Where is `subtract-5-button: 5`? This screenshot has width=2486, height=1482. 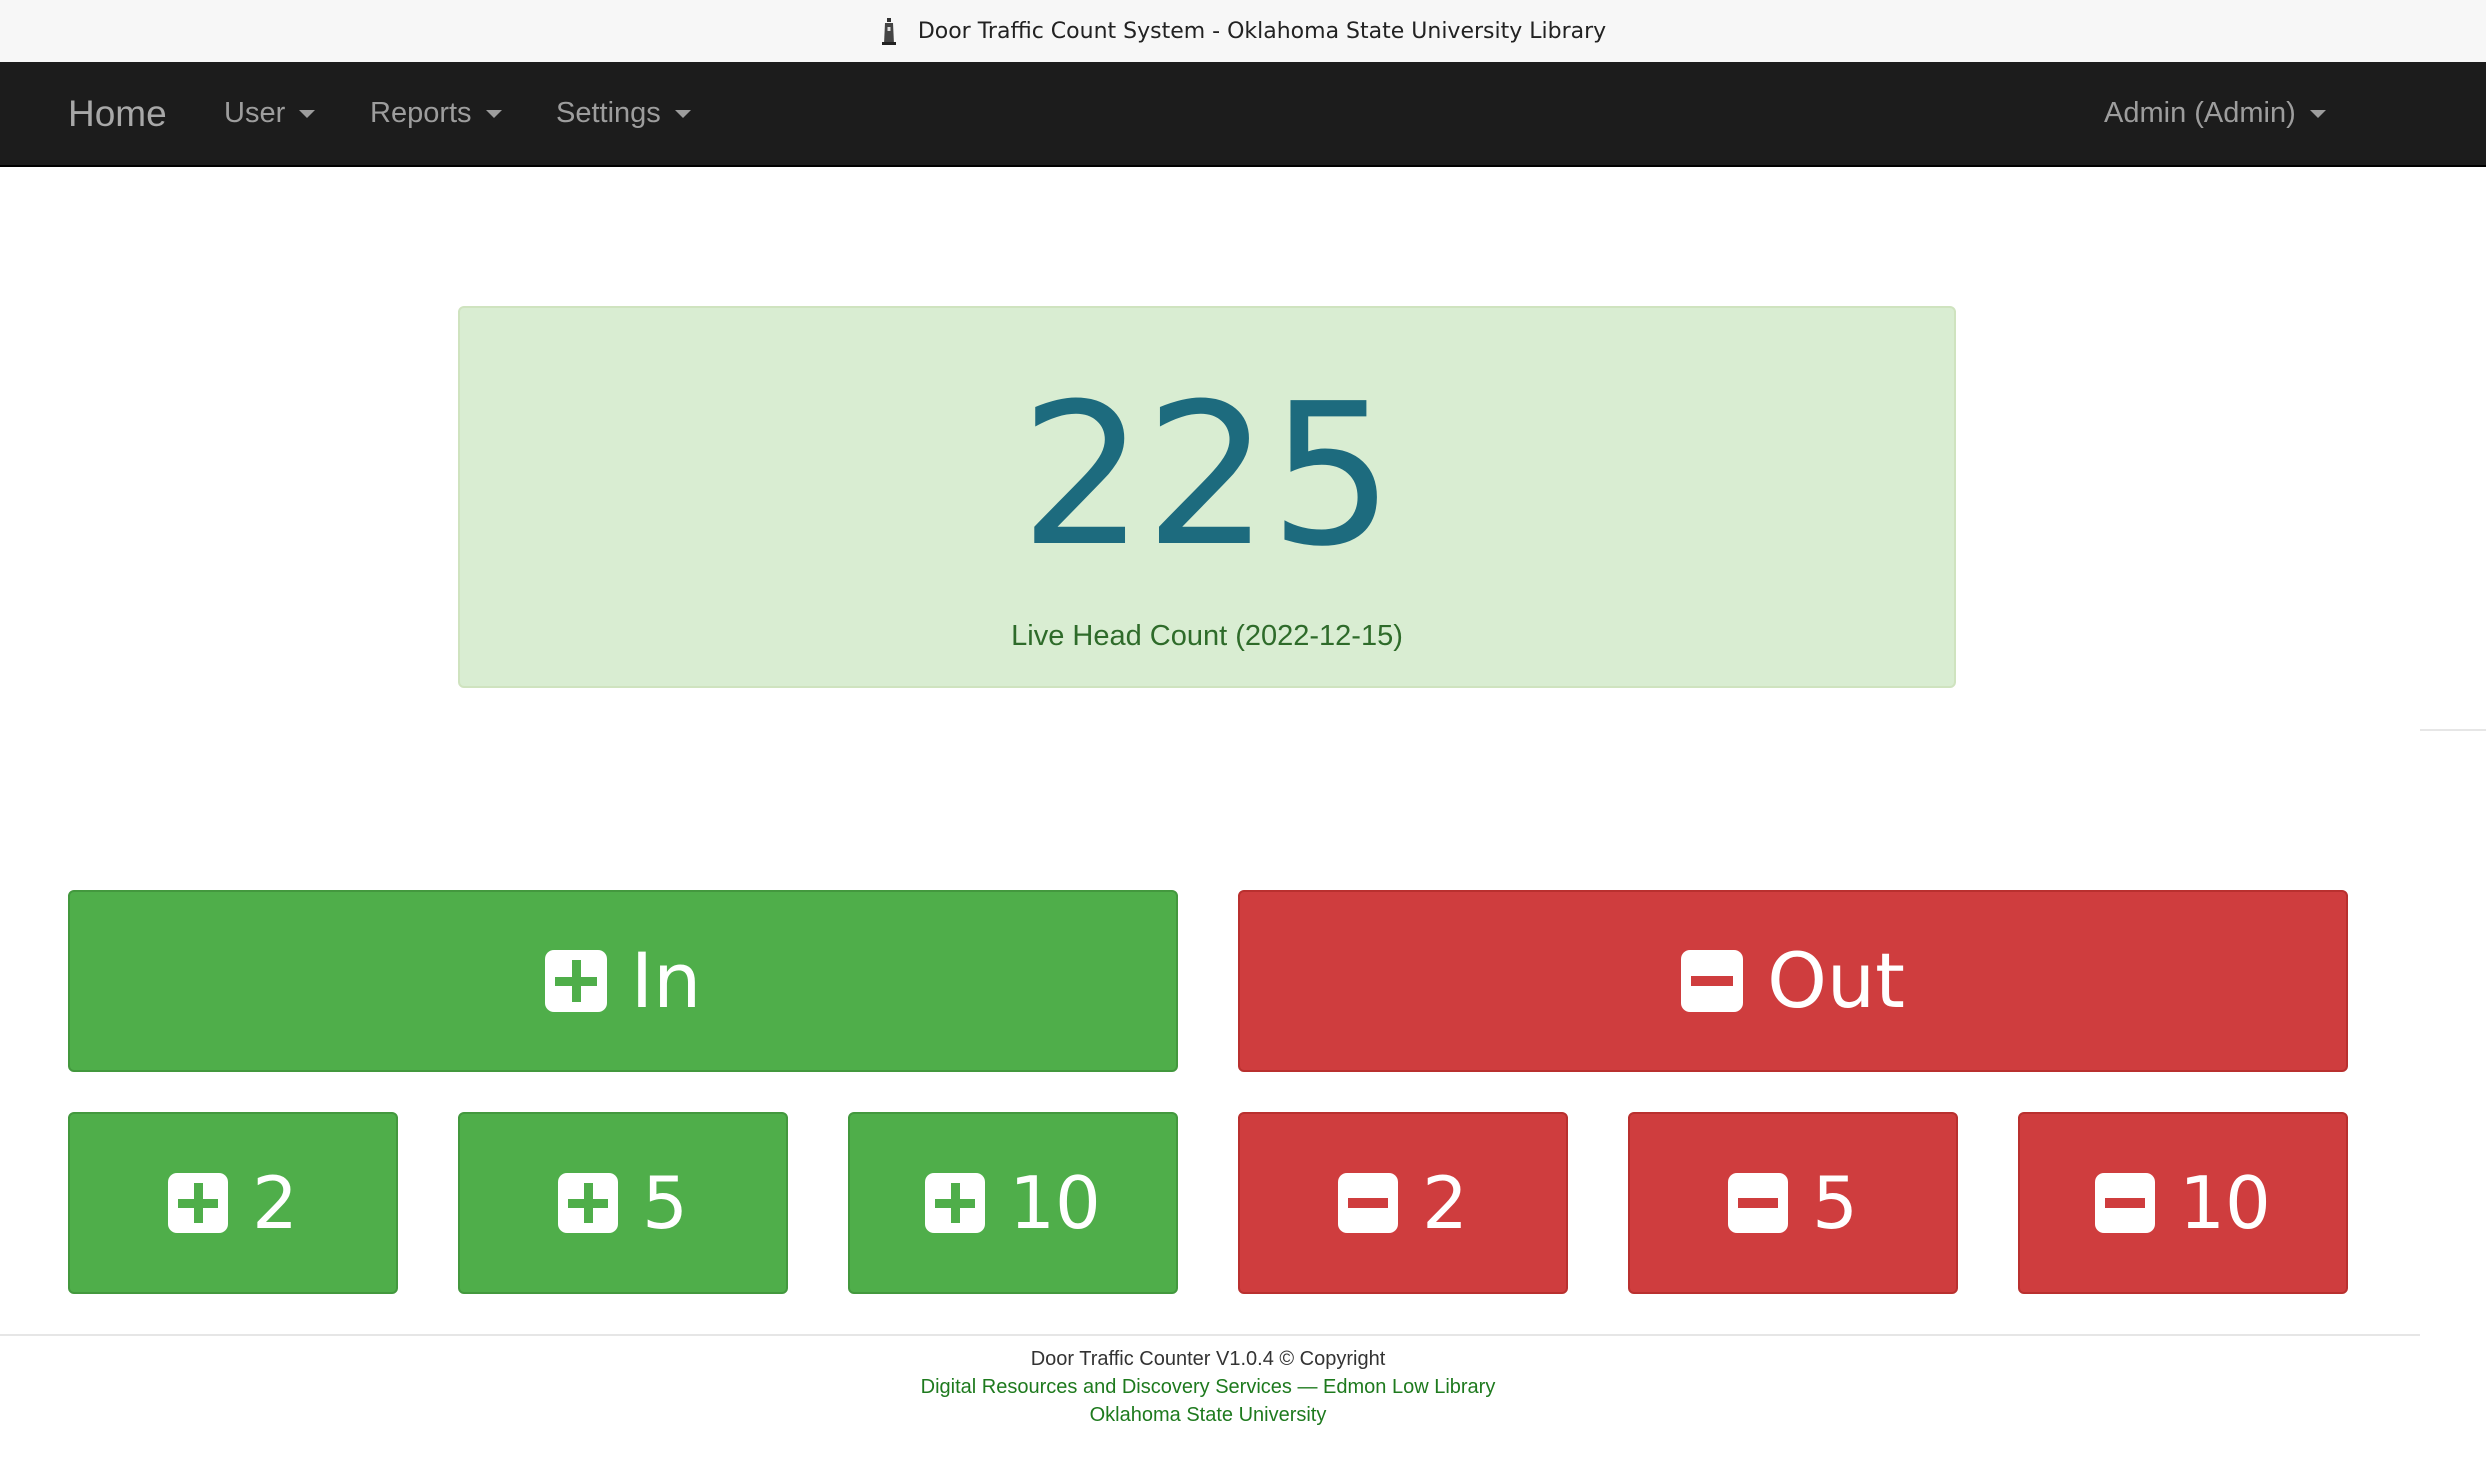 subtract-5-button: 5 is located at coordinates (1793, 1203).